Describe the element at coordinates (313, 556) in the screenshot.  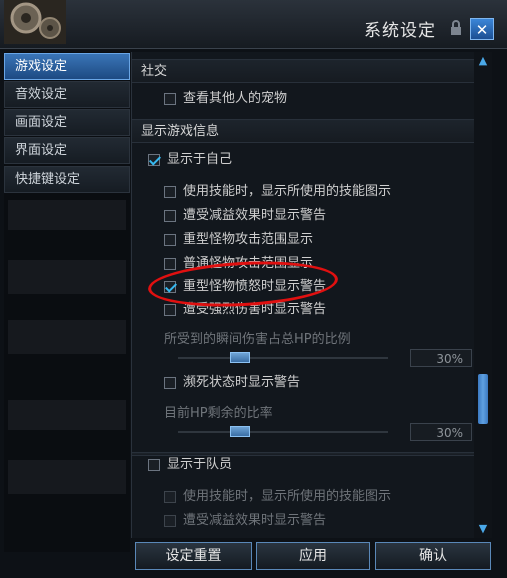
I see `apply-button: 应用` at that location.